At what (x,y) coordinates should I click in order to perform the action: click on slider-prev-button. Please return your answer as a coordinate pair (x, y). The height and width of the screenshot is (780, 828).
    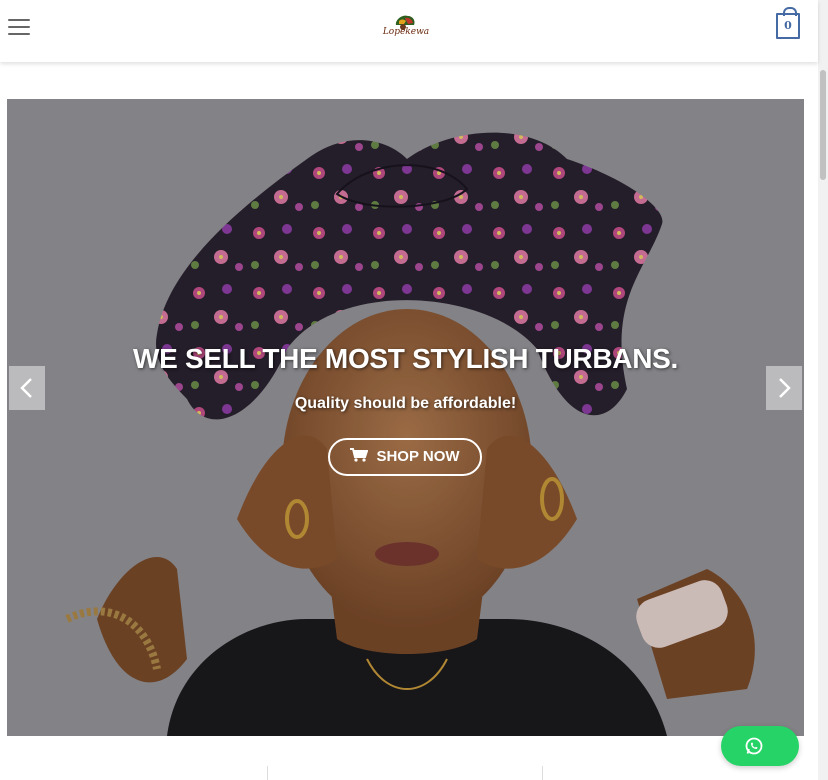
    Looking at the image, I should click on (27, 388).